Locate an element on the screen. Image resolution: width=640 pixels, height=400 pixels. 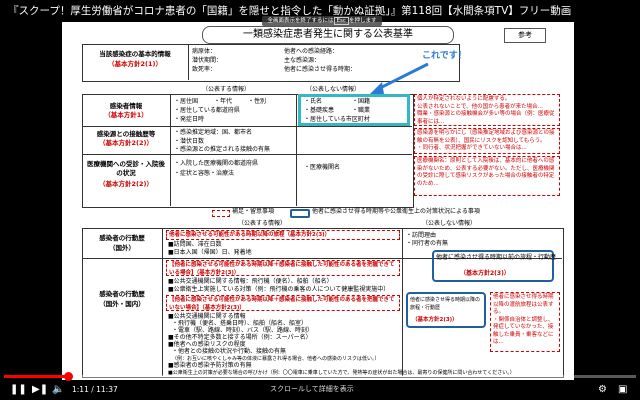
ref-label: 参考 is located at coordinates (525, 35).